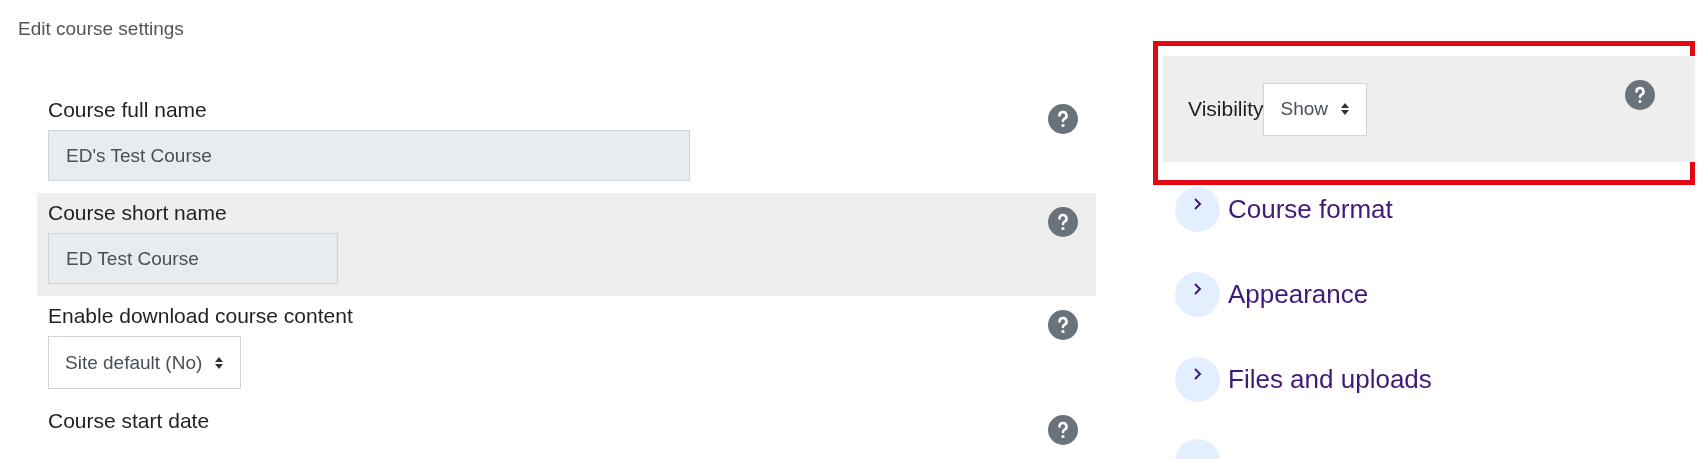 The height and width of the screenshot is (459, 1701). I want to click on field-label: Course short name, so click(138, 213).